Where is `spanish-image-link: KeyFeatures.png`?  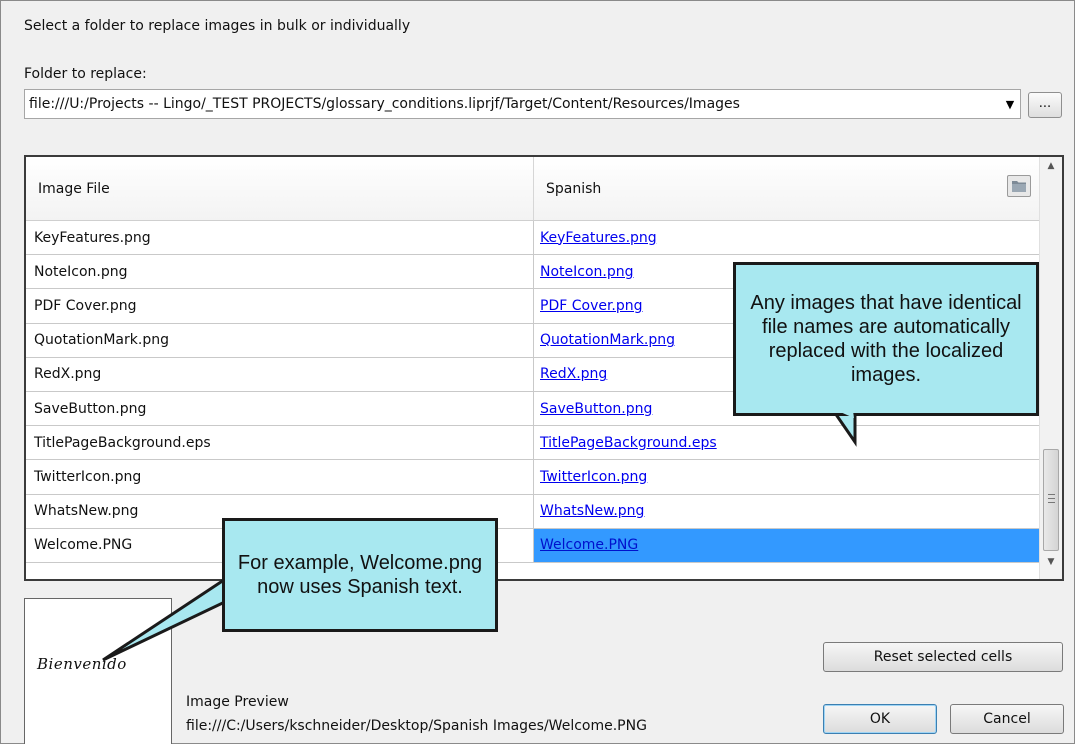 spanish-image-link: KeyFeatures.png is located at coordinates (786, 237).